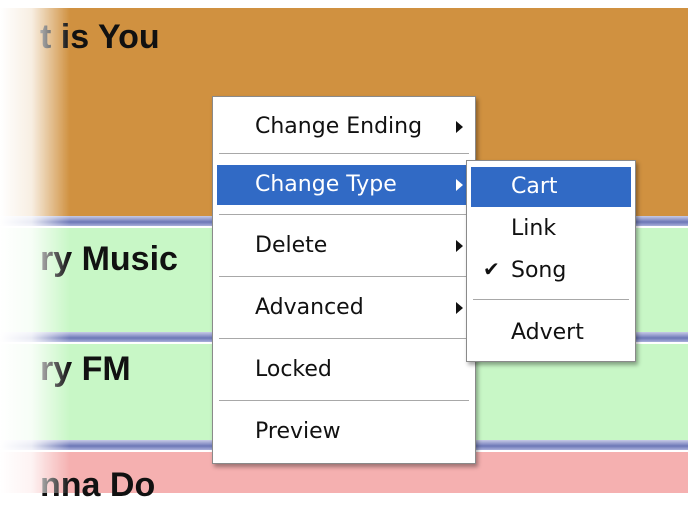 The width and height of the screenshot is (688, 505). What do you see at coordinates (309, 307) in the screenshot?
I see `menu-item-label: Advanced` at bounding box center [309, 307].